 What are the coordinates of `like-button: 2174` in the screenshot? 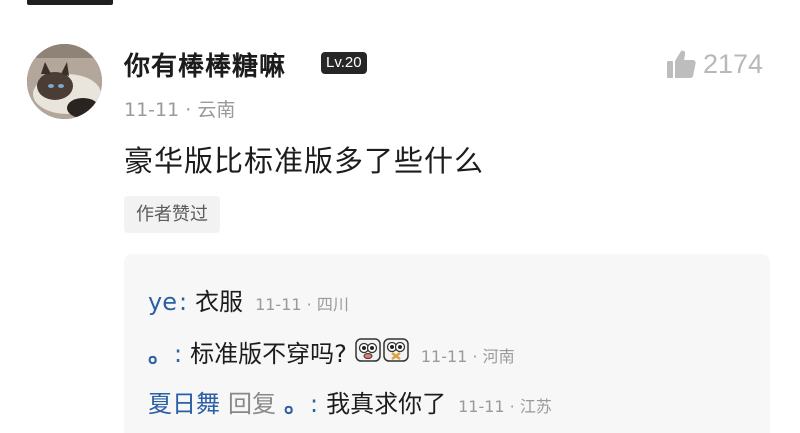 It's located at (714, 64).